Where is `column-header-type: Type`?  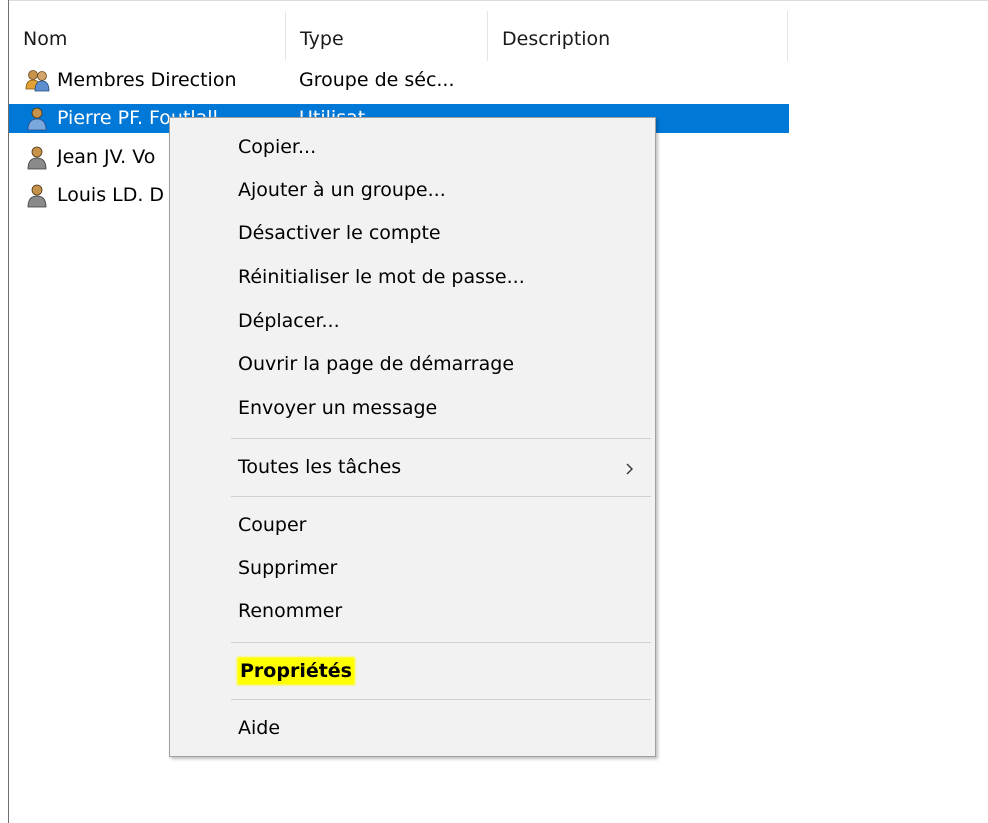
column-header-type: Type is located at coordinates (386, 31).